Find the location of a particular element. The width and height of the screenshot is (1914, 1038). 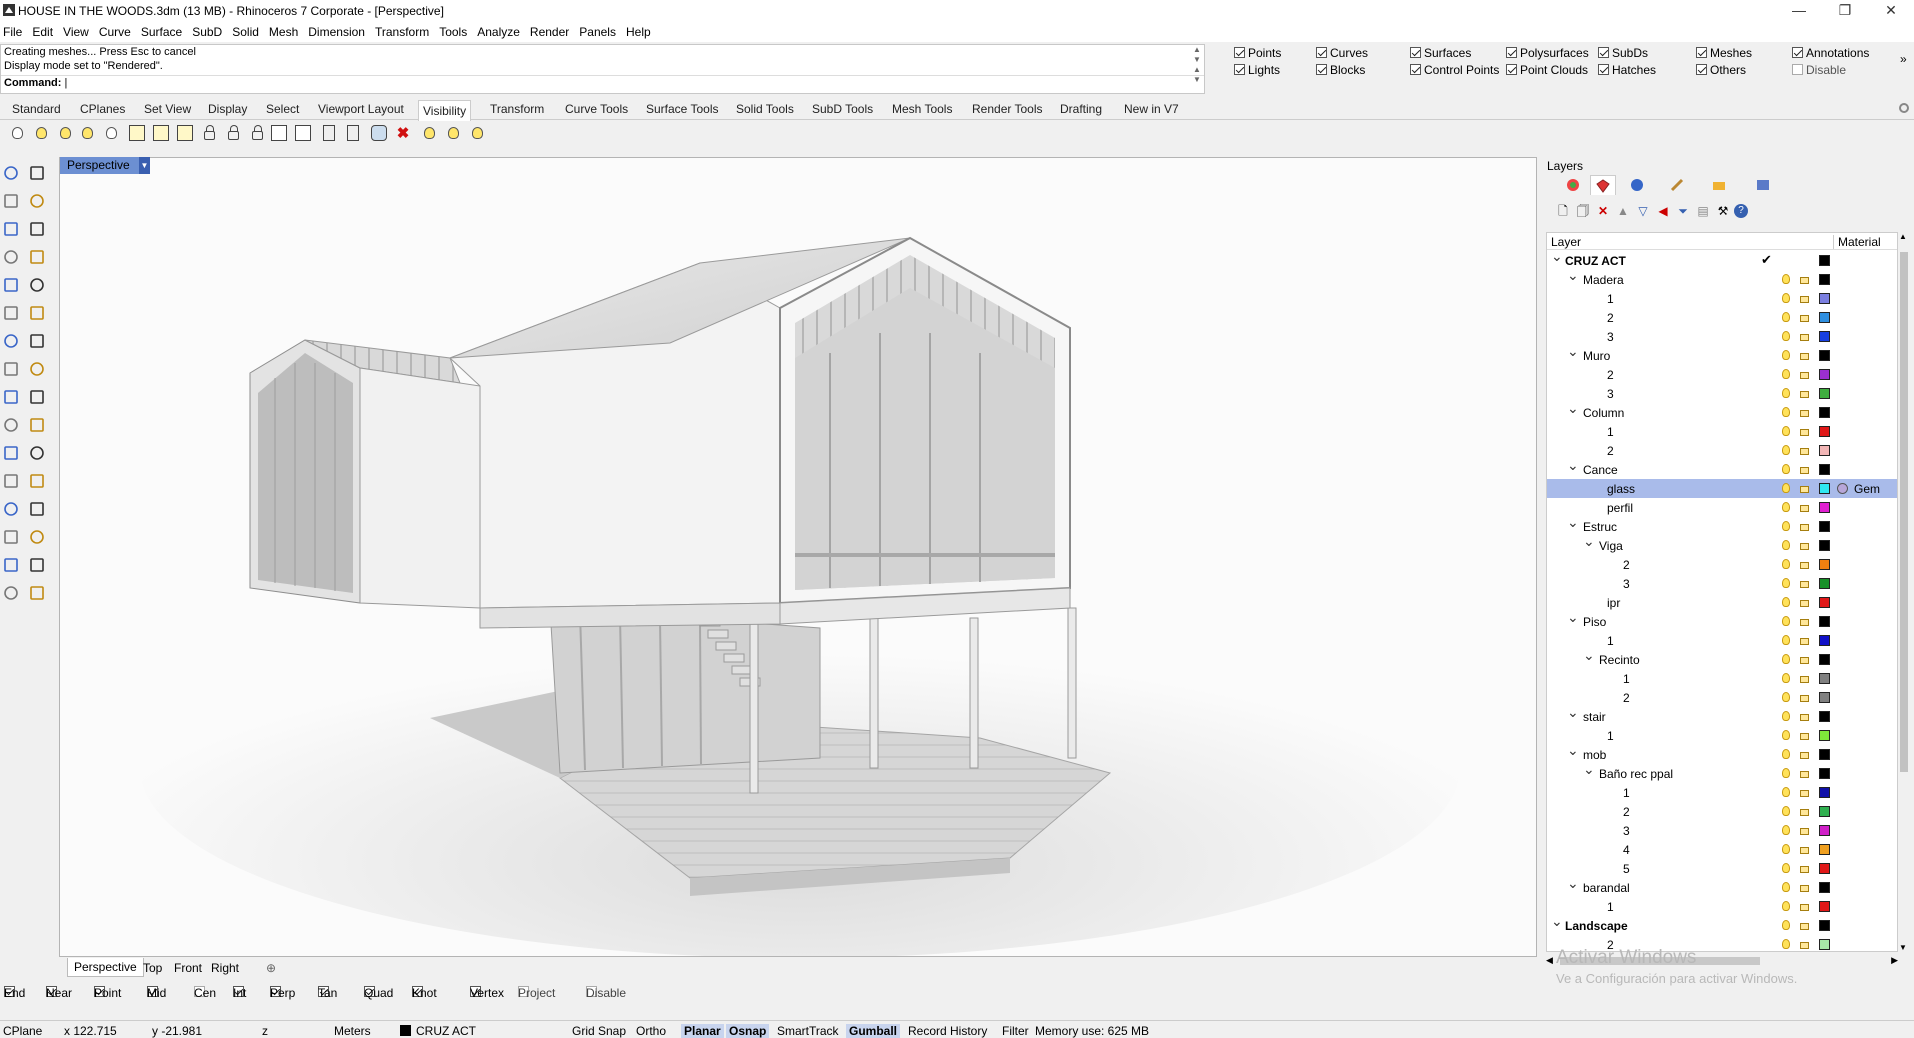

menu-surface: Surface is located at coordinates (163, 30).